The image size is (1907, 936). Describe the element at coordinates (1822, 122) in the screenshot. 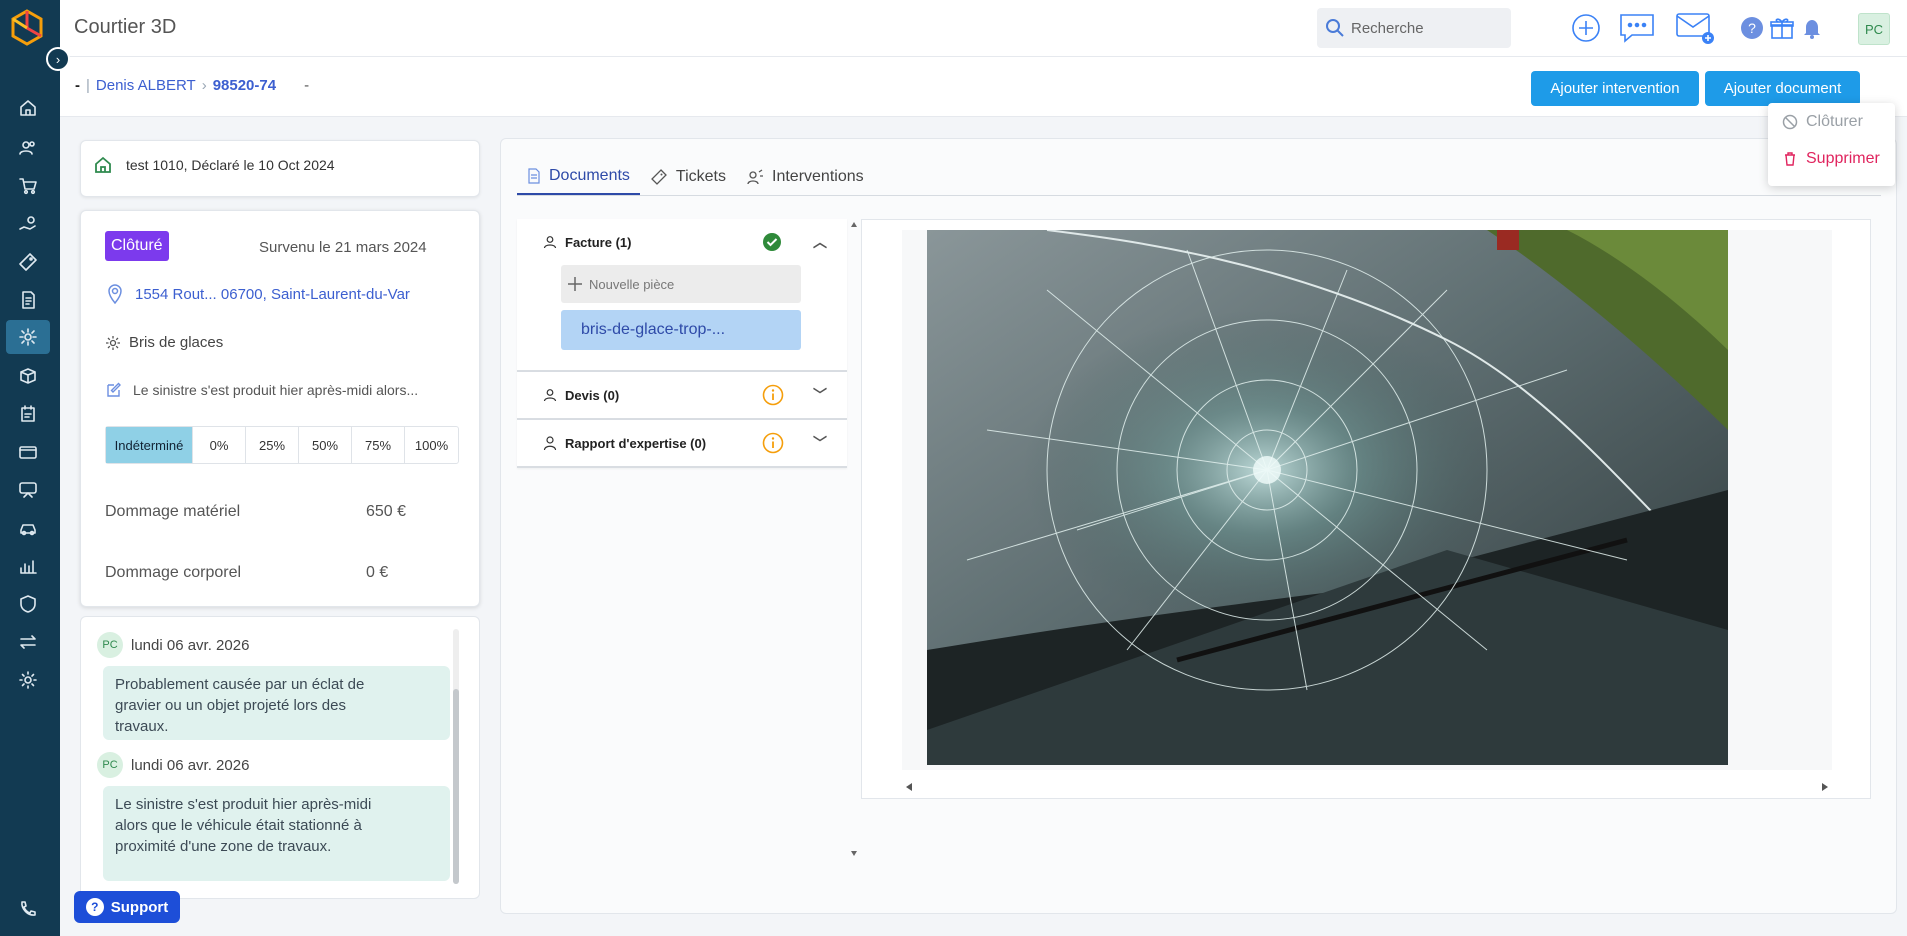

I see `close-claim-item: Clôturer` at that location.